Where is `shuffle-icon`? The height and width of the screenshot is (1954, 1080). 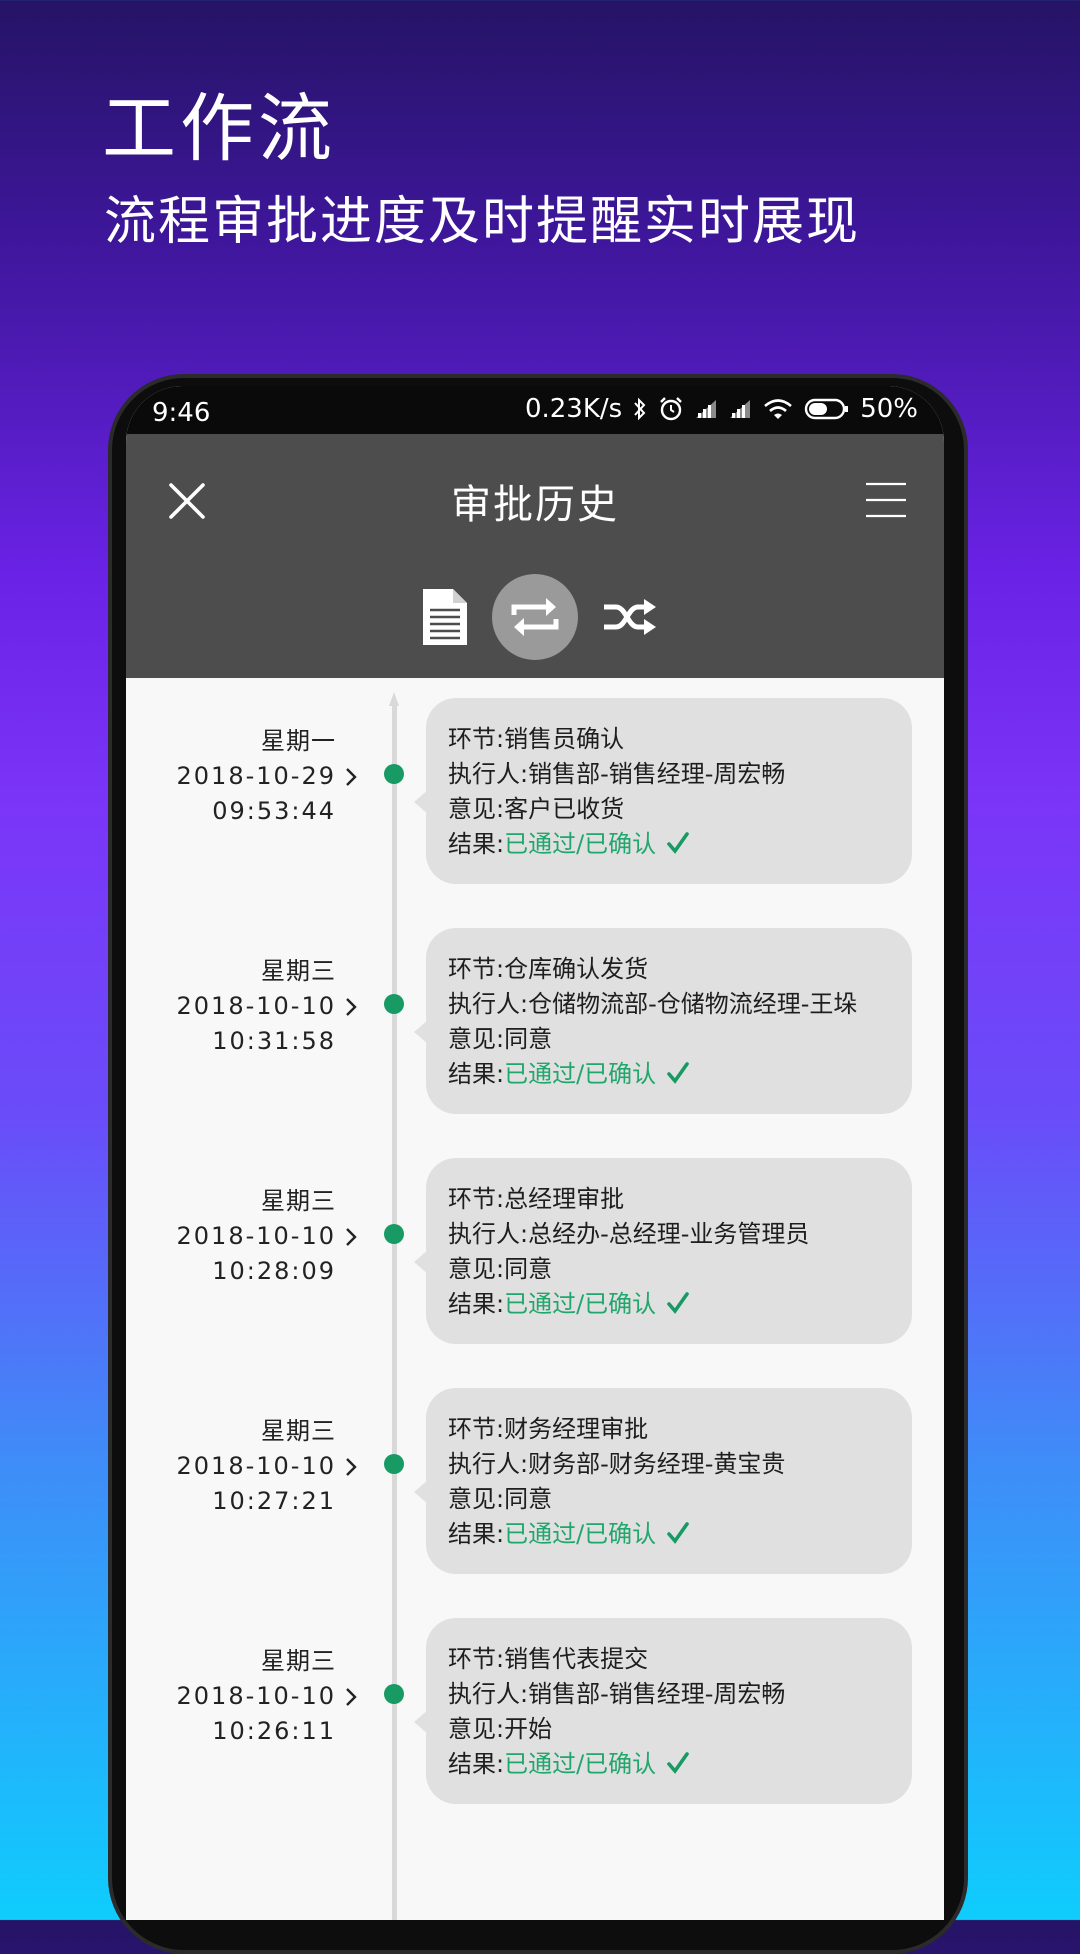 shuffle-icon is located at coordinates (630, 617).